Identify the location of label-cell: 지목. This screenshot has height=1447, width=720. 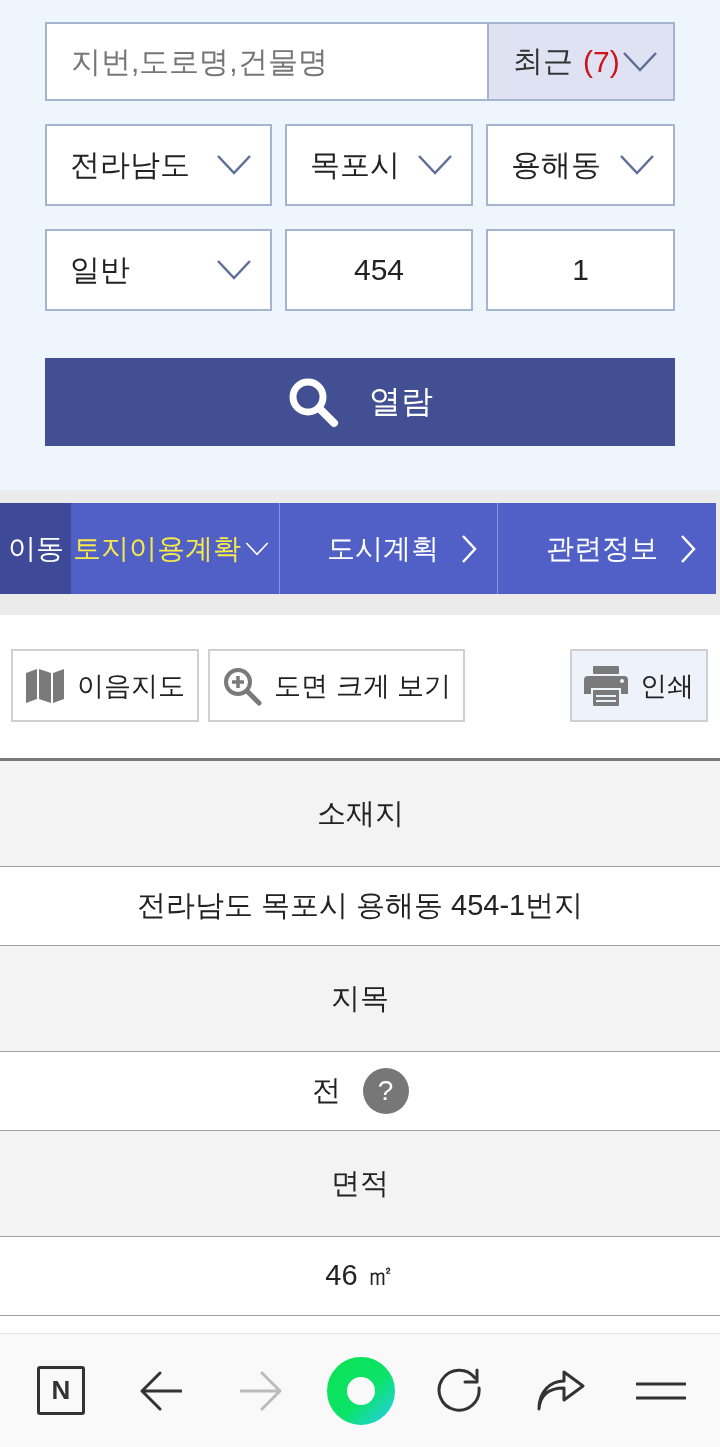
(360, 999).